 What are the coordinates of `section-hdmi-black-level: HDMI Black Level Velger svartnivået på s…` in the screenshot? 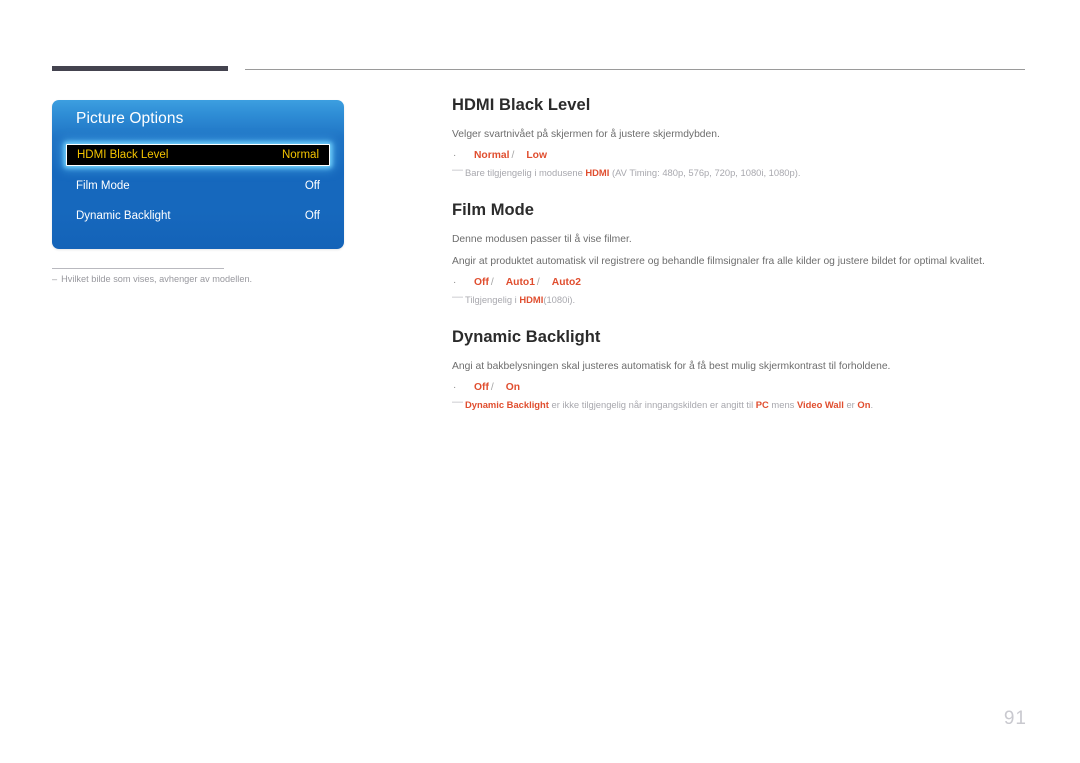 It's located at (742, 137).